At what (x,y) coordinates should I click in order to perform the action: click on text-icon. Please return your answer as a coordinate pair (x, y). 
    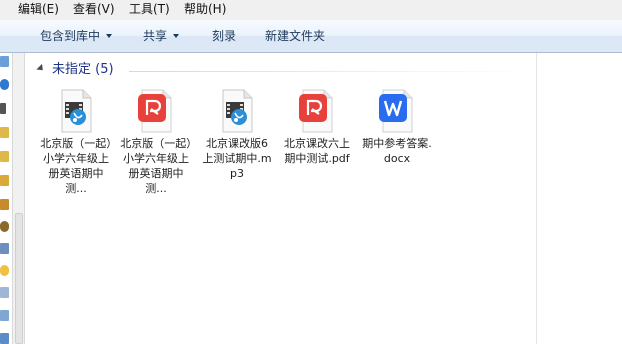
    Looking at the image, I should click on (3, 108).